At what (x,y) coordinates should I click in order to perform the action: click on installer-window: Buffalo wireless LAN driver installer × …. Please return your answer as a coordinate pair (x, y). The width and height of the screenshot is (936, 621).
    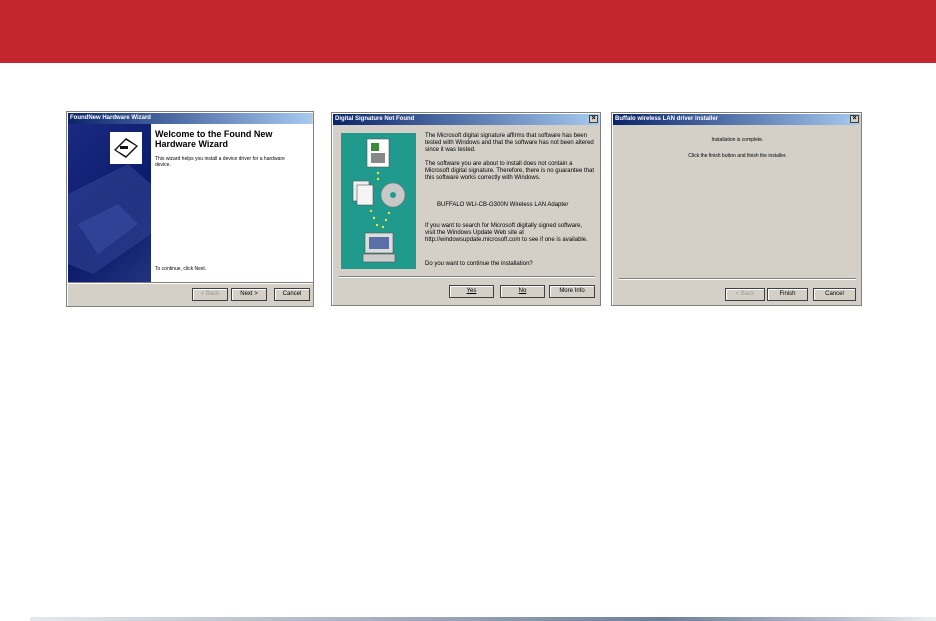
    Looking at the image, I should click on (736, 209).